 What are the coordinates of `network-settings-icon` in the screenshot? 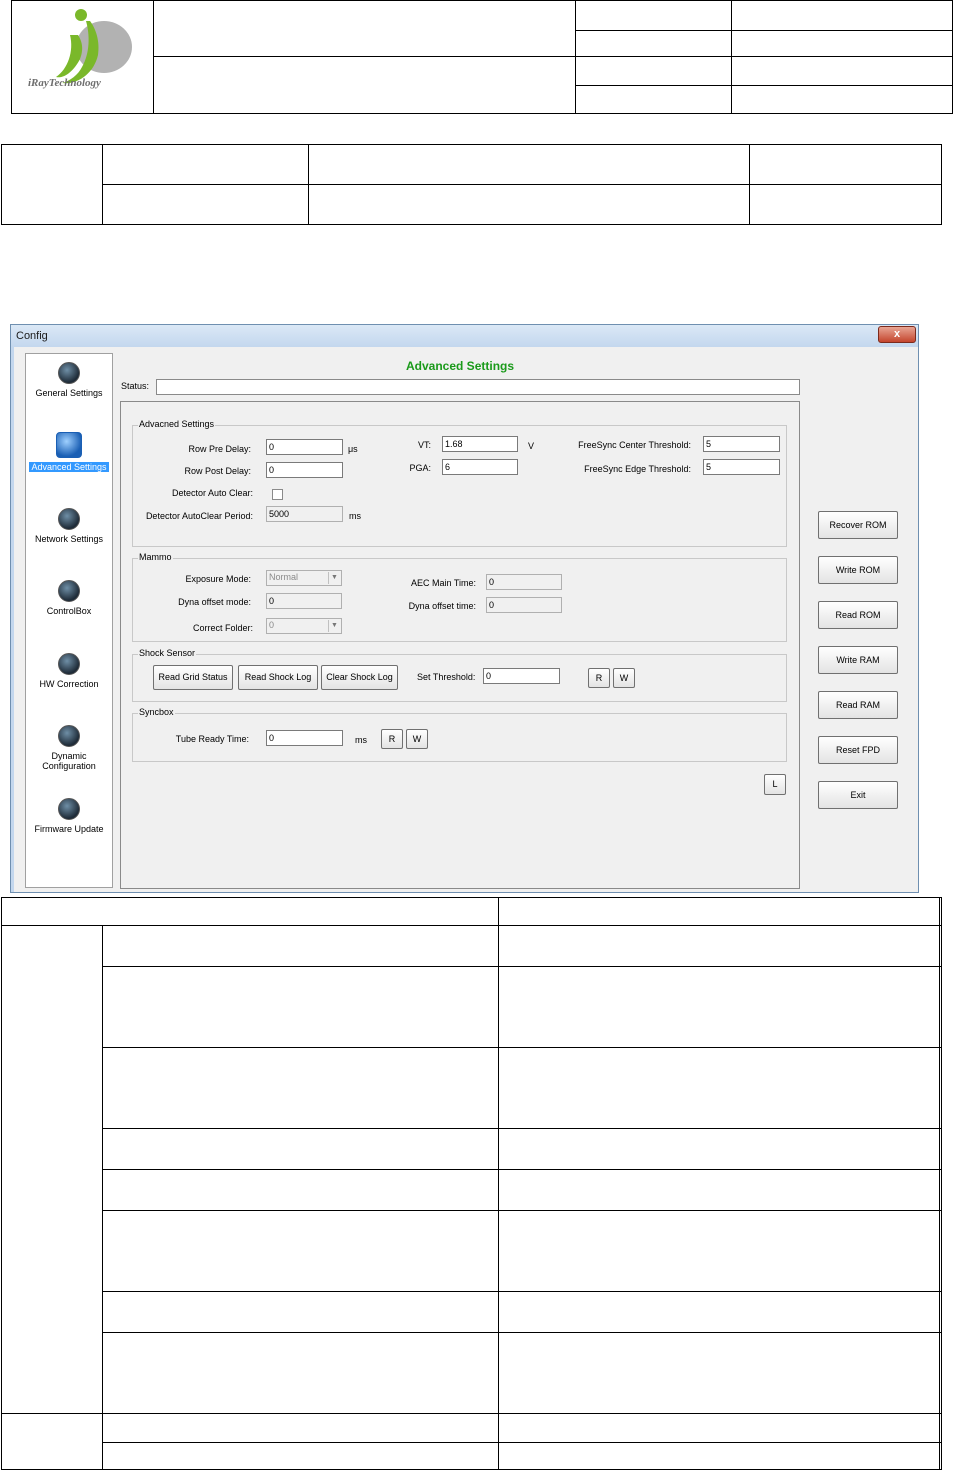 It's located at (69, 519).